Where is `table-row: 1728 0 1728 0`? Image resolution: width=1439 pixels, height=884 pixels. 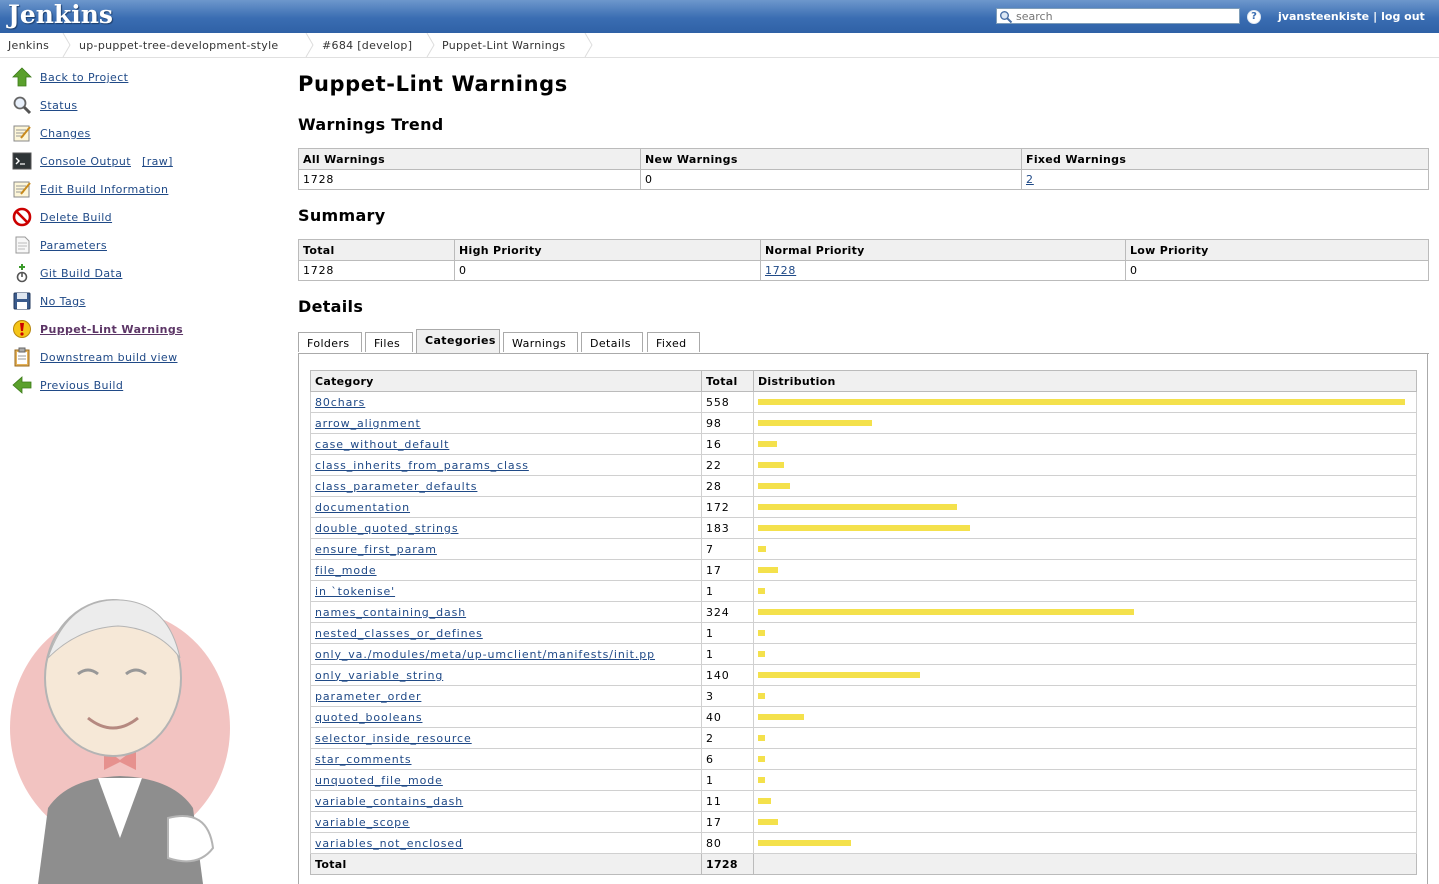
table-row: 1728 0 1728 0 is located at coordinates (863, 270).